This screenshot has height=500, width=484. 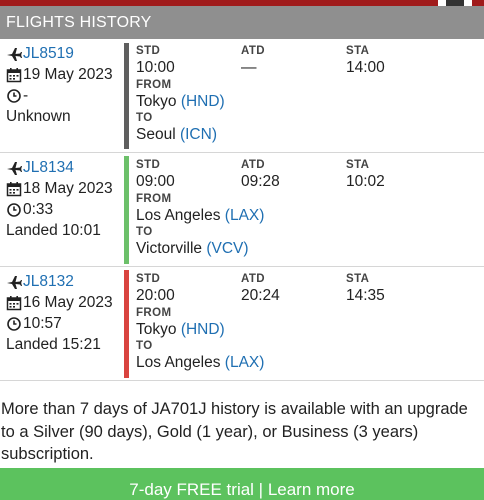 What do you see at coordinates (42, 323) in the screenshot?
I see `flight-duration: 10:57` at bounding box center [42, 323].